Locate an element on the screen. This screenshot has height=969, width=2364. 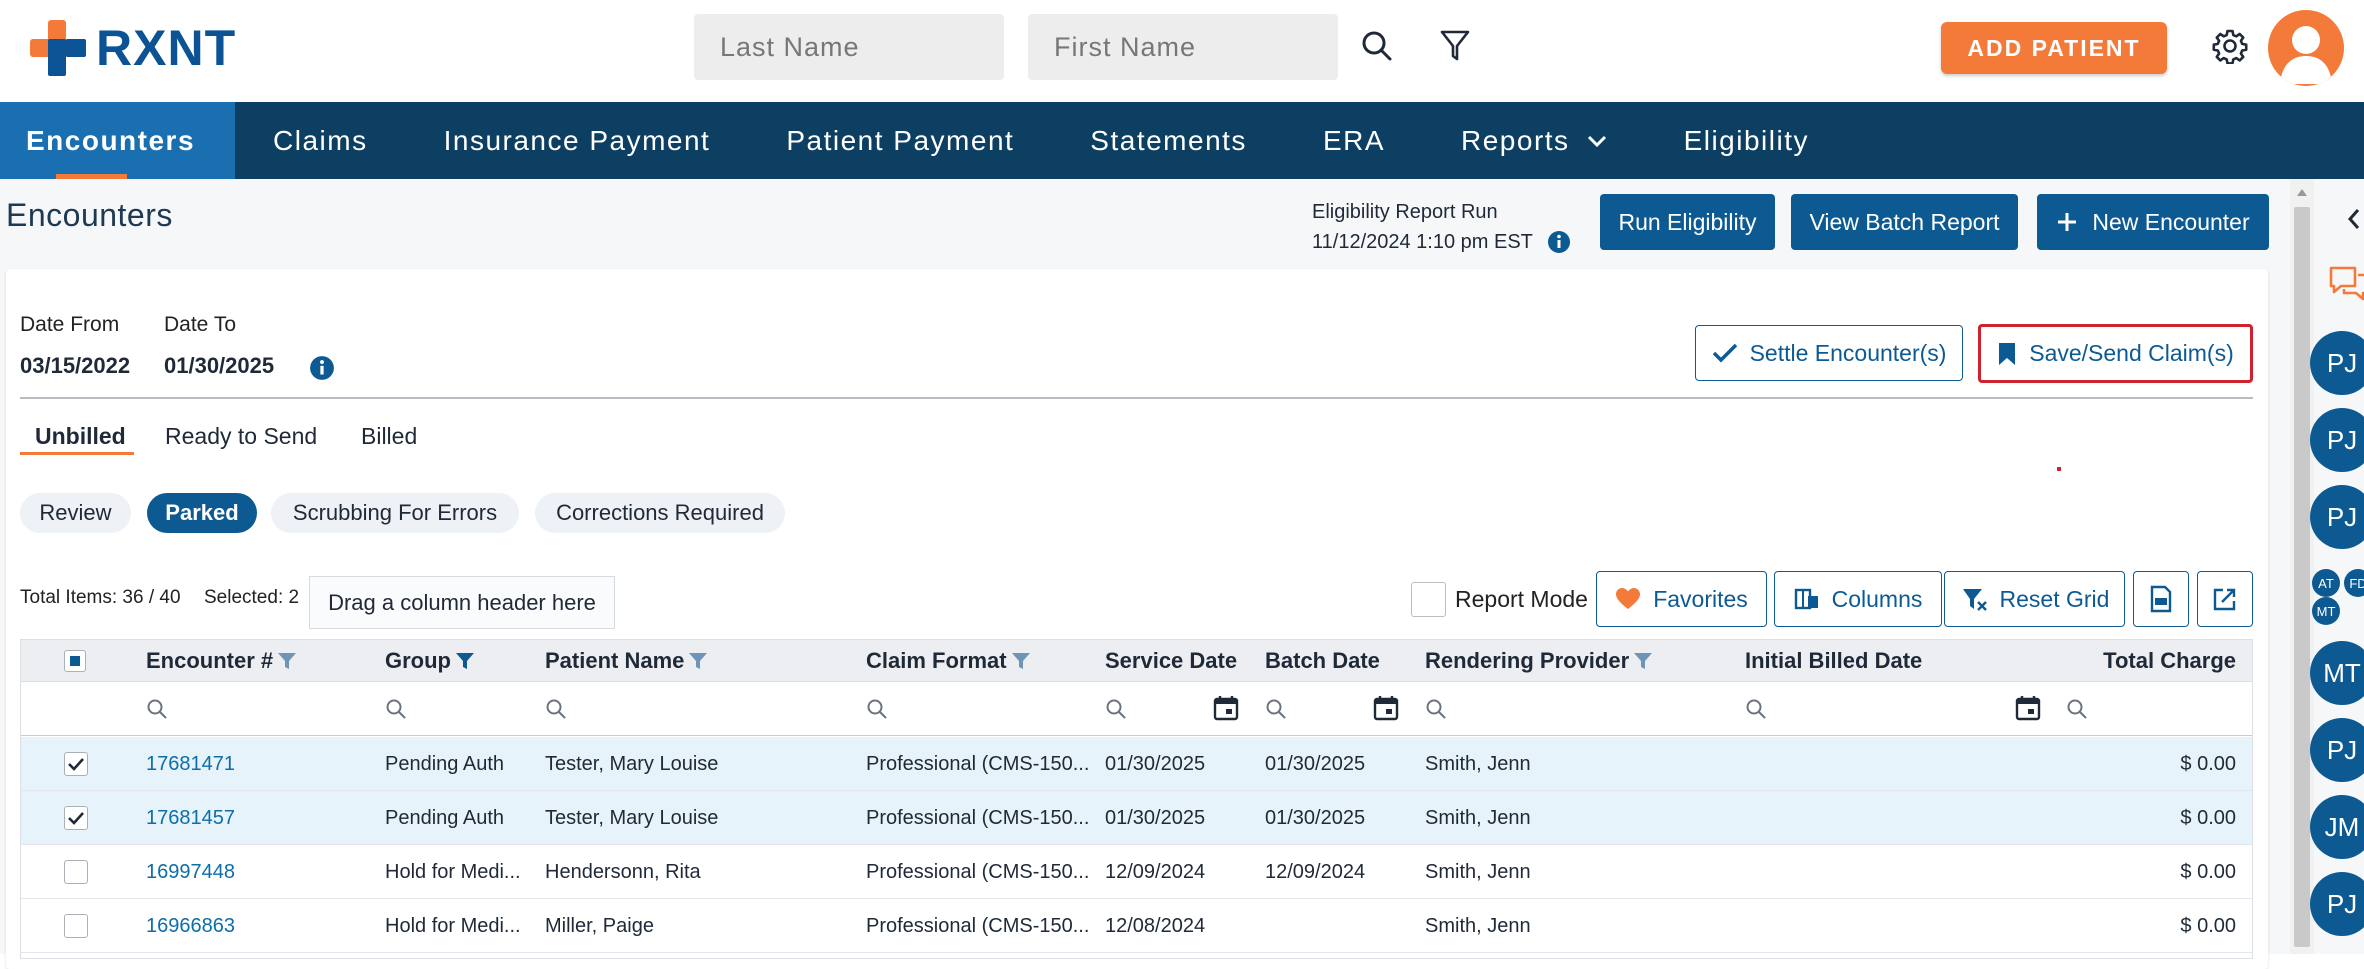
select-all-checkbox is located at coordinates (75, 661).